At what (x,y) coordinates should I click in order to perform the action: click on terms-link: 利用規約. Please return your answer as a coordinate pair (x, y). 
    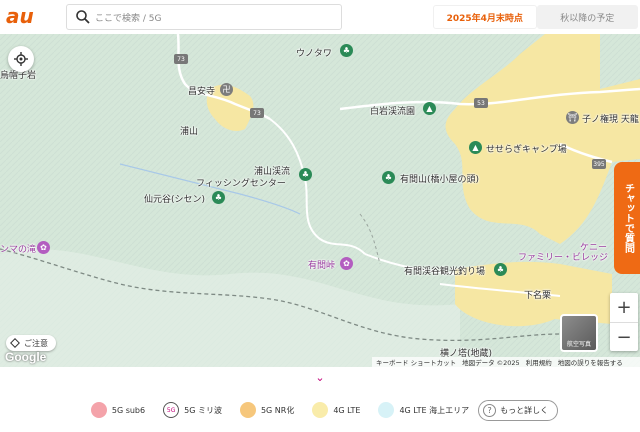
    Looking at the image, I should click on (539, 362).